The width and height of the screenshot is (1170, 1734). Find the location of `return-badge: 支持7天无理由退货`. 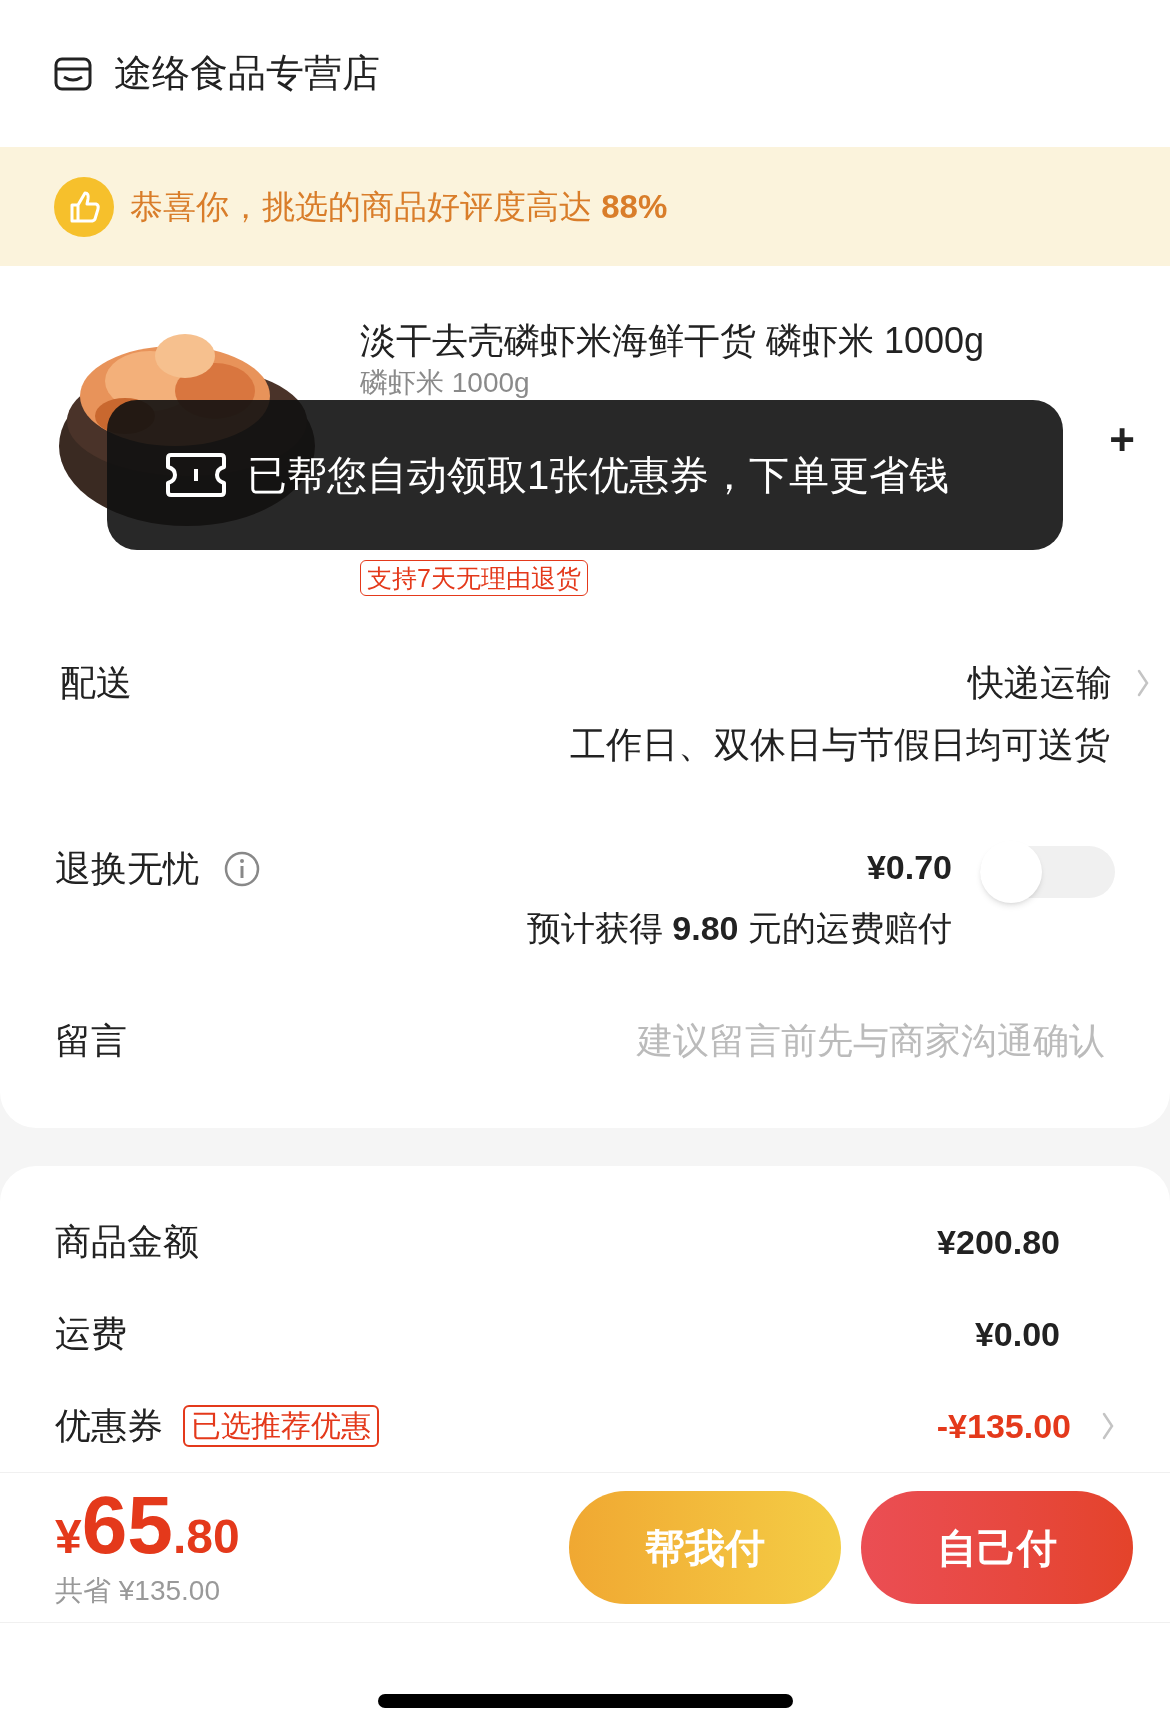

return-badge: 支持7天无理由退货 is located at coordinates (474, 578).